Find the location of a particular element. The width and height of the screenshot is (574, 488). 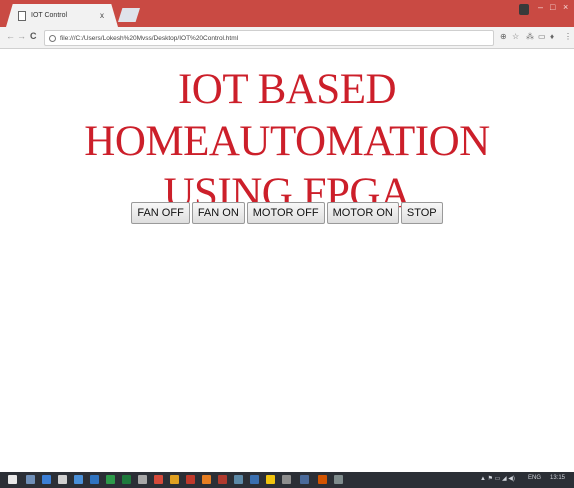

zoom-icon: ⊕ is located at coordinates (503, 36).